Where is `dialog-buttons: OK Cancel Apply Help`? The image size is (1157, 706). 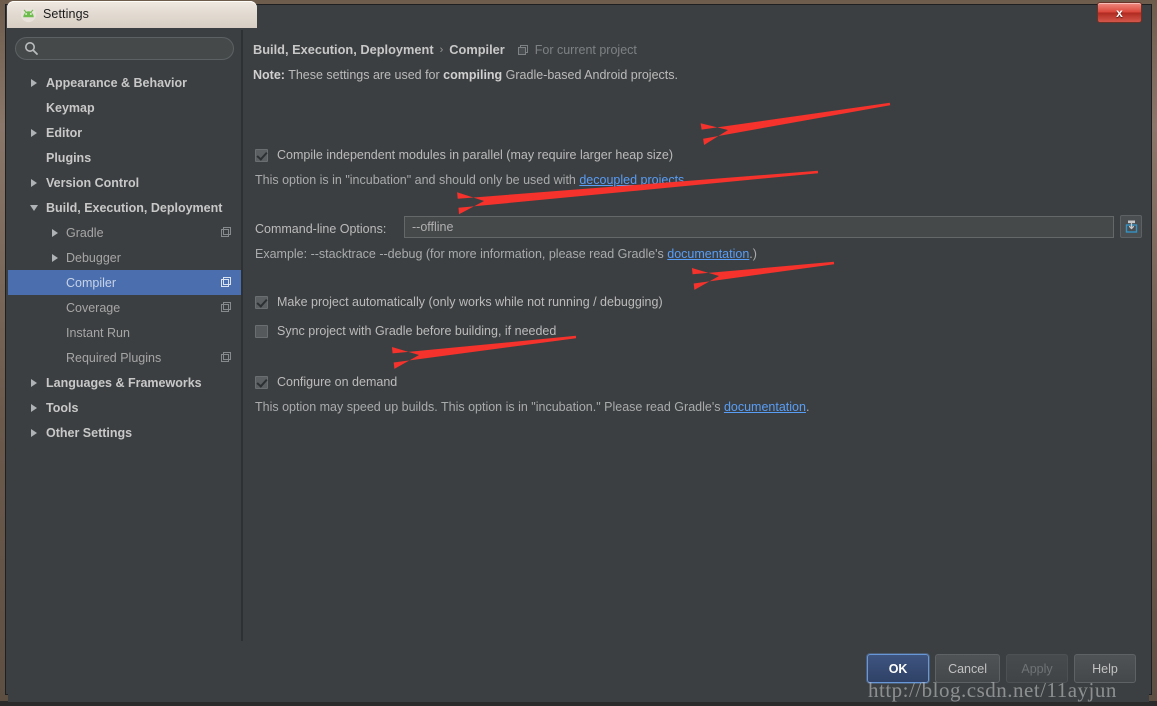
dialog-buttons: OK Cancel Apply Help is located at coordinates (1001, 668).